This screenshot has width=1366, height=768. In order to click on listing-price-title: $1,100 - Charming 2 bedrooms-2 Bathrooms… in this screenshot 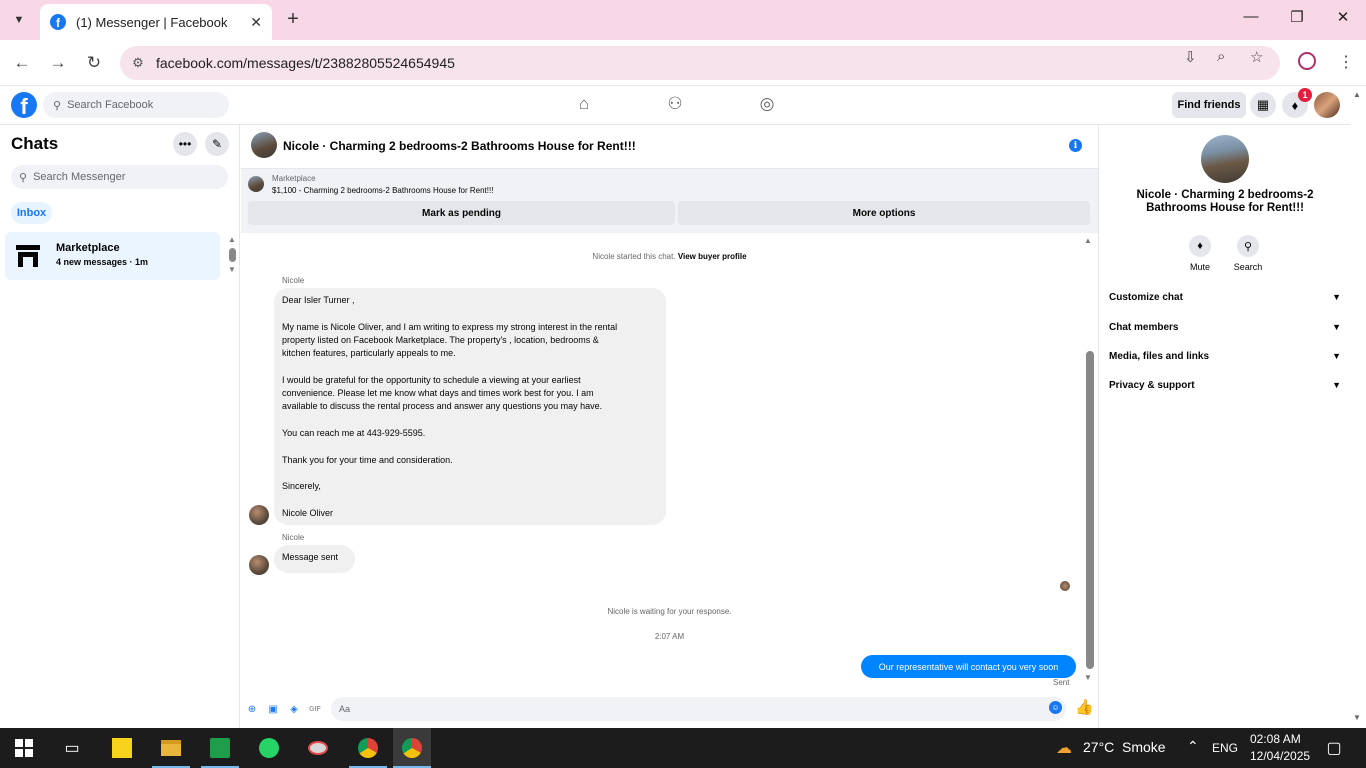, I will do `click(382, 190)`.